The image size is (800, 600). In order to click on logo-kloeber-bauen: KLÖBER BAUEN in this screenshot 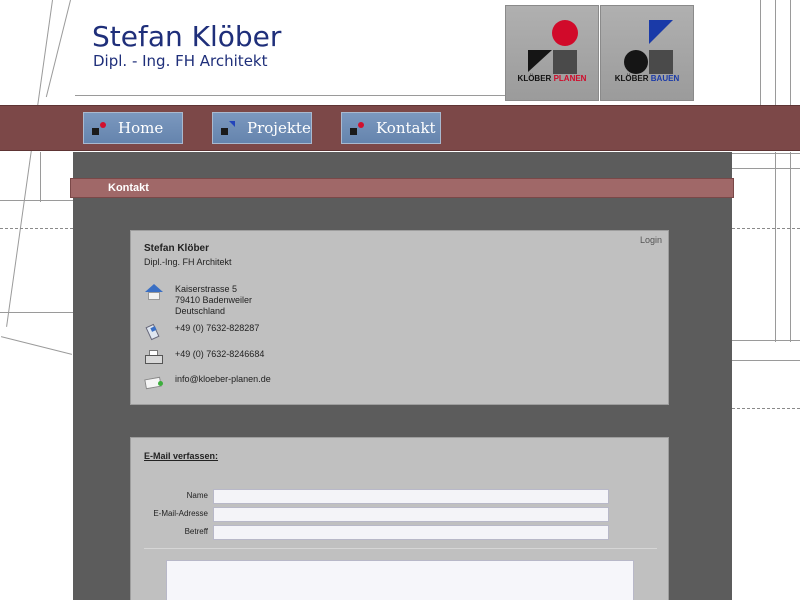, I will do `click(647, 53)`.